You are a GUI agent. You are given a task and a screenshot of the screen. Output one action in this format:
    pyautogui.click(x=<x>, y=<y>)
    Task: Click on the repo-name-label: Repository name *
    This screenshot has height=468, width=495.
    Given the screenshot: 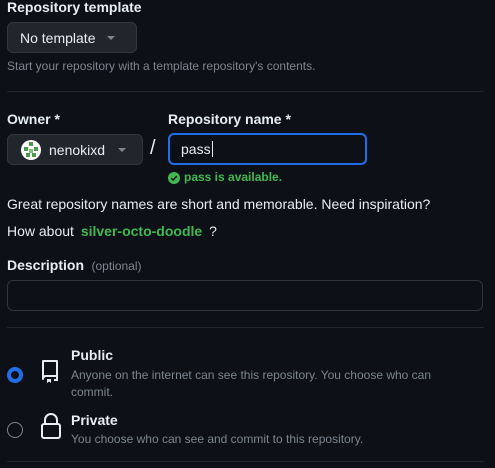 What is the action you would take?
    pyautogui.click(x=229, y=119)
    